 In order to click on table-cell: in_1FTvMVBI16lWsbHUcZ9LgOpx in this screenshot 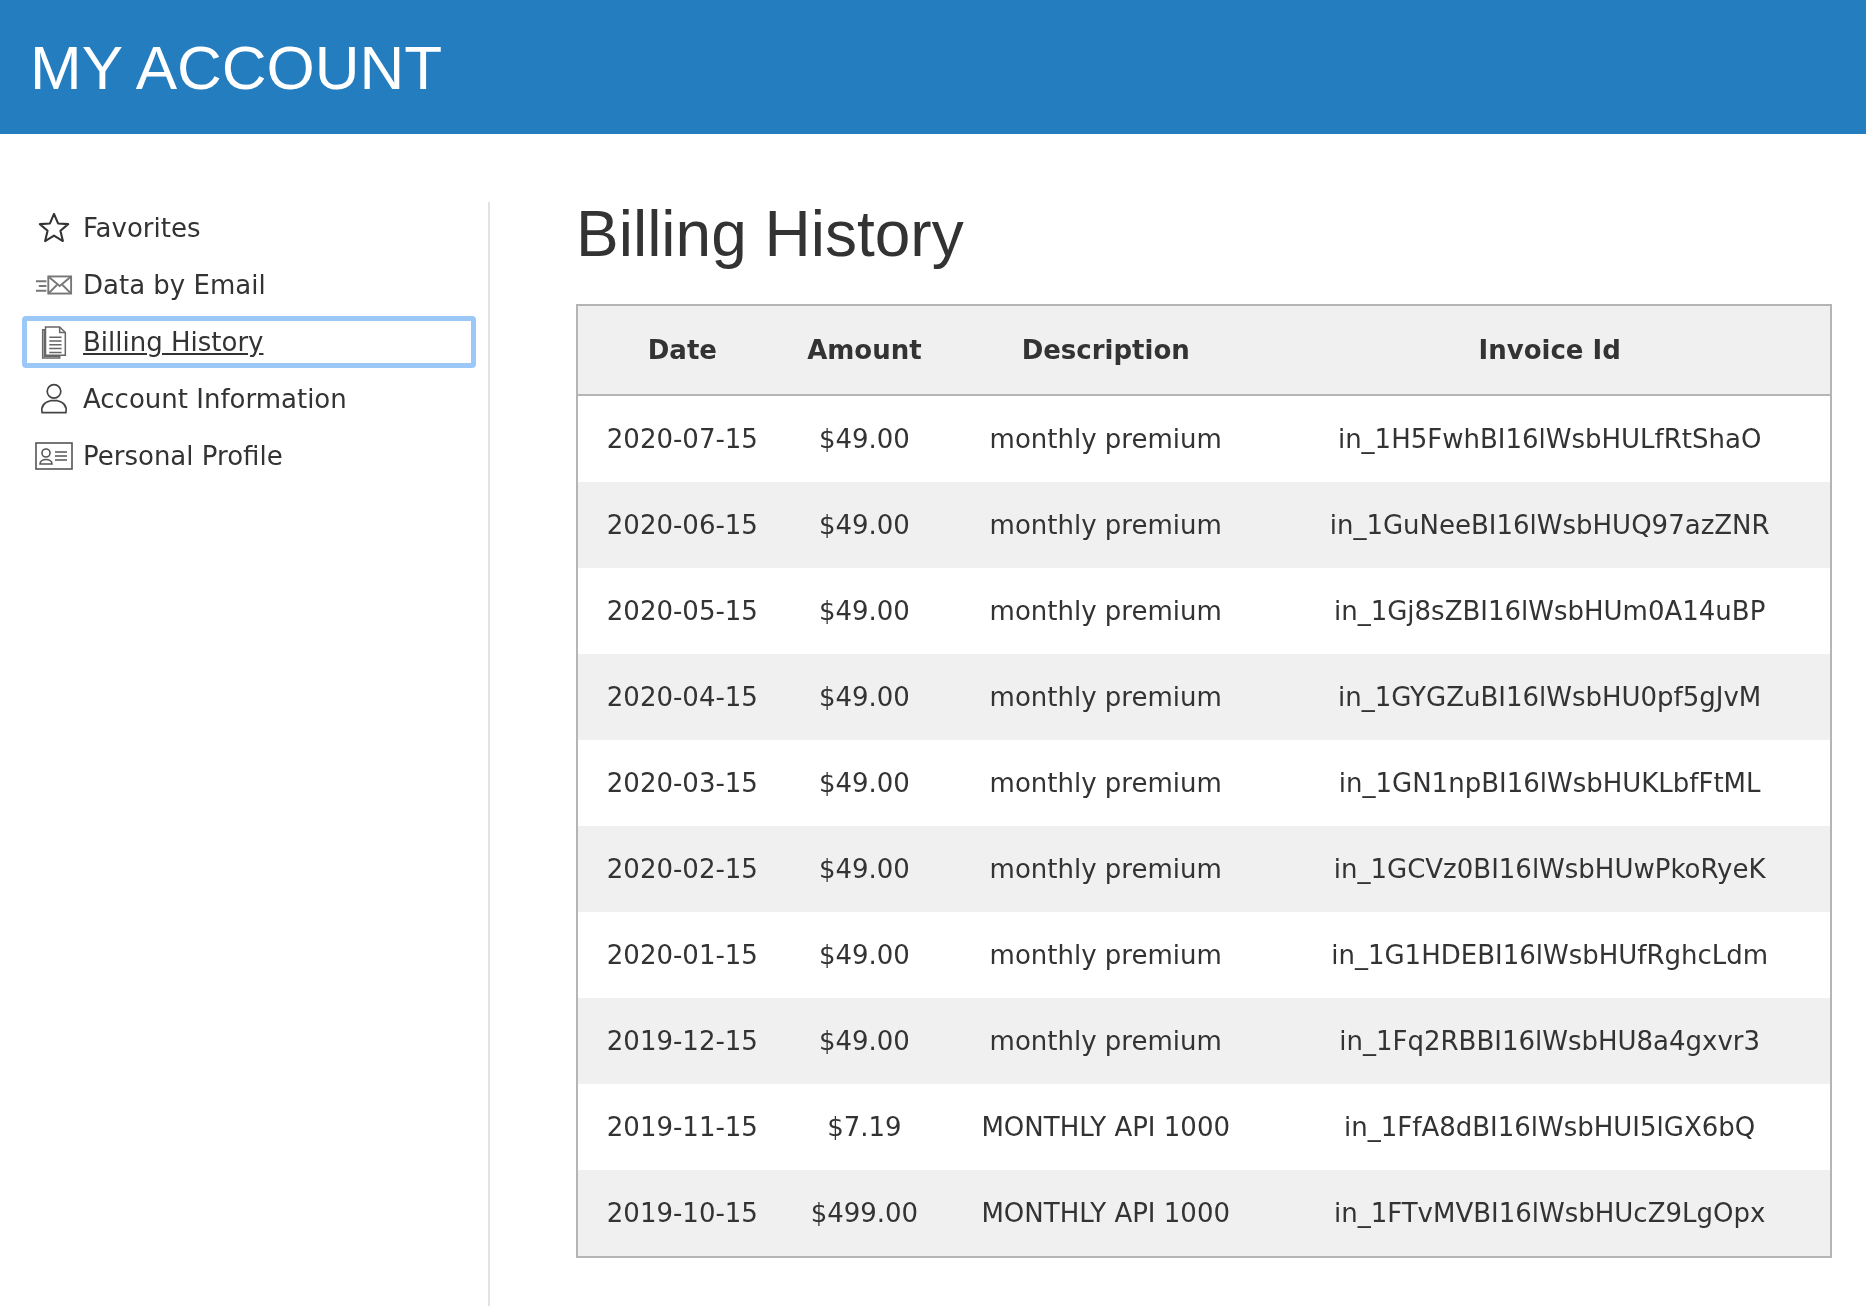, I will do `click(1550, 1213)`.